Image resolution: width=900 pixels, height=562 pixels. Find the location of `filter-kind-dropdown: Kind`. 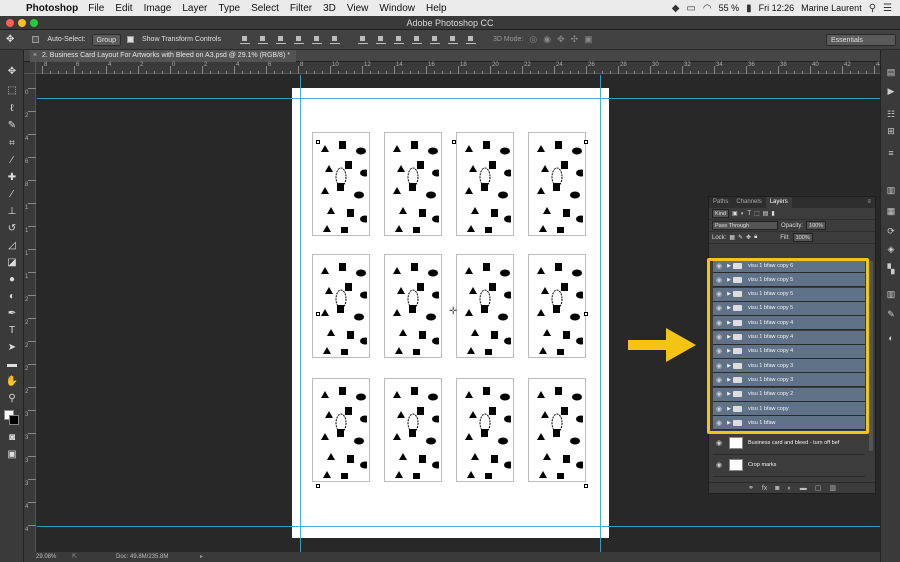

filter-kind-dropdown: Kind is located at coordinates (721, 213).